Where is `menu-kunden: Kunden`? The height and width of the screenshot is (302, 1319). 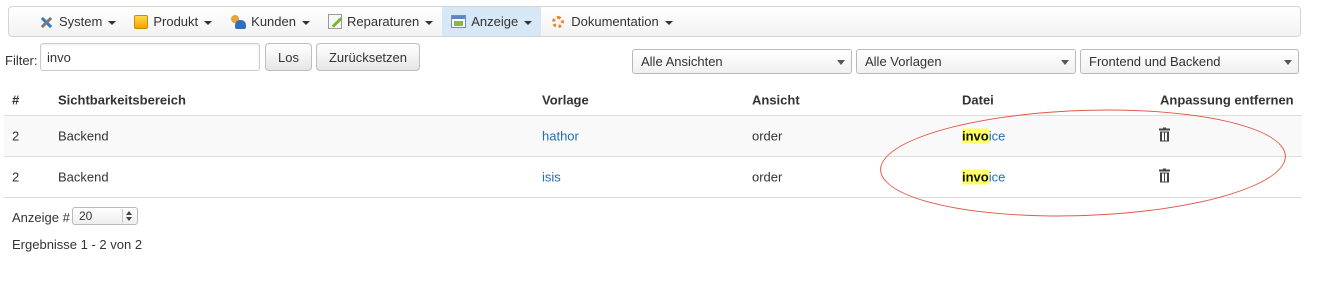
menu-kunden: Kunden is located at coordinates (270, 21).